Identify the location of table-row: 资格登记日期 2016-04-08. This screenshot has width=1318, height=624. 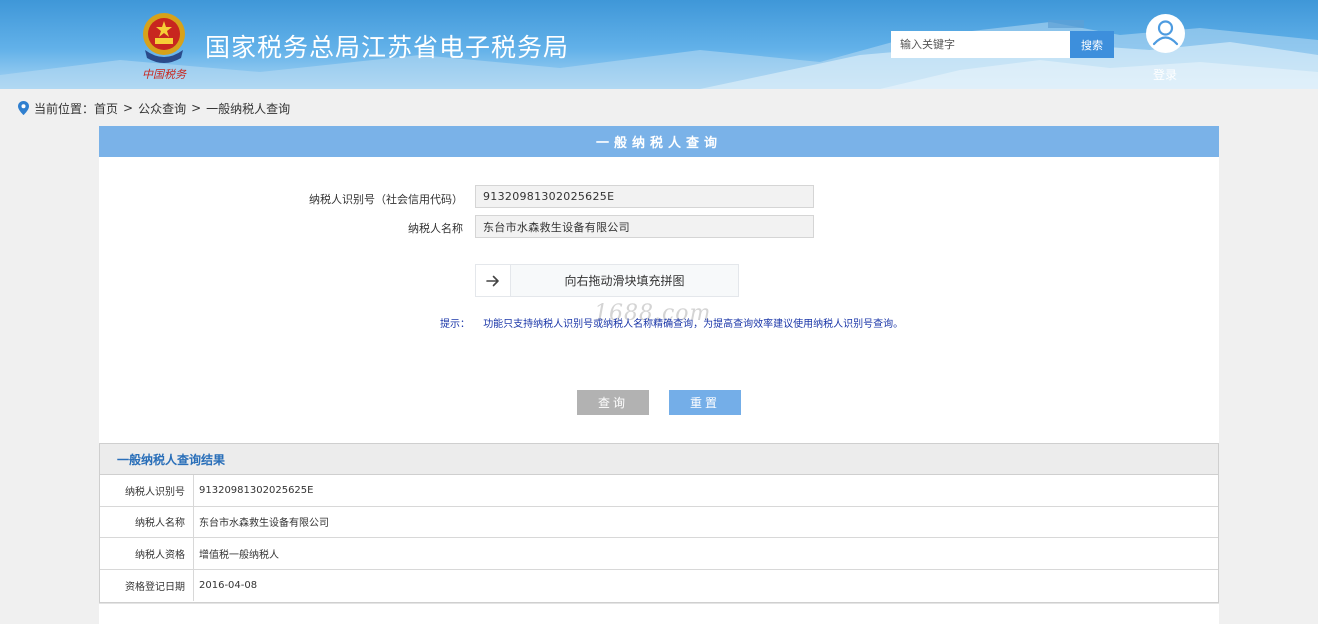
(659, 585).